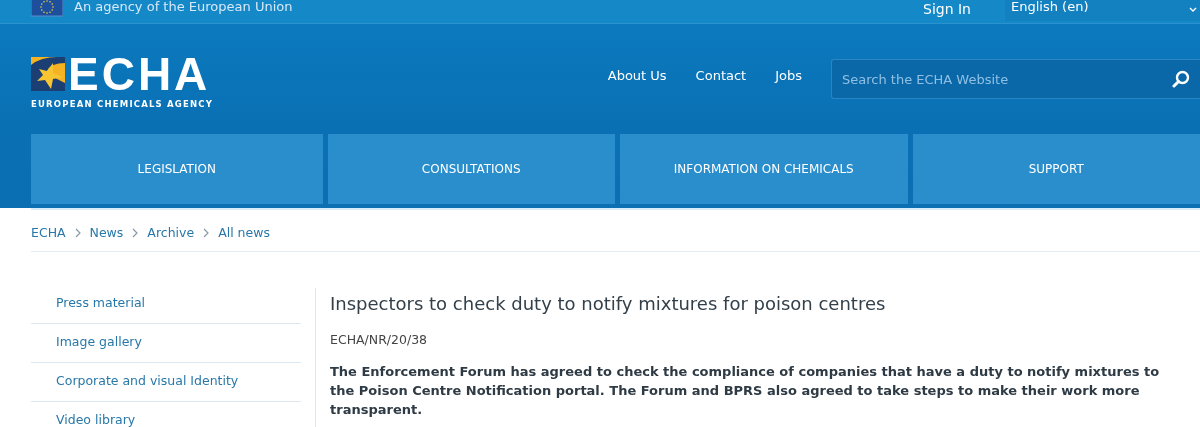  Describe the element at coordinates (721, 75) in the screenshot. I see `header-link: Contact` at that location.